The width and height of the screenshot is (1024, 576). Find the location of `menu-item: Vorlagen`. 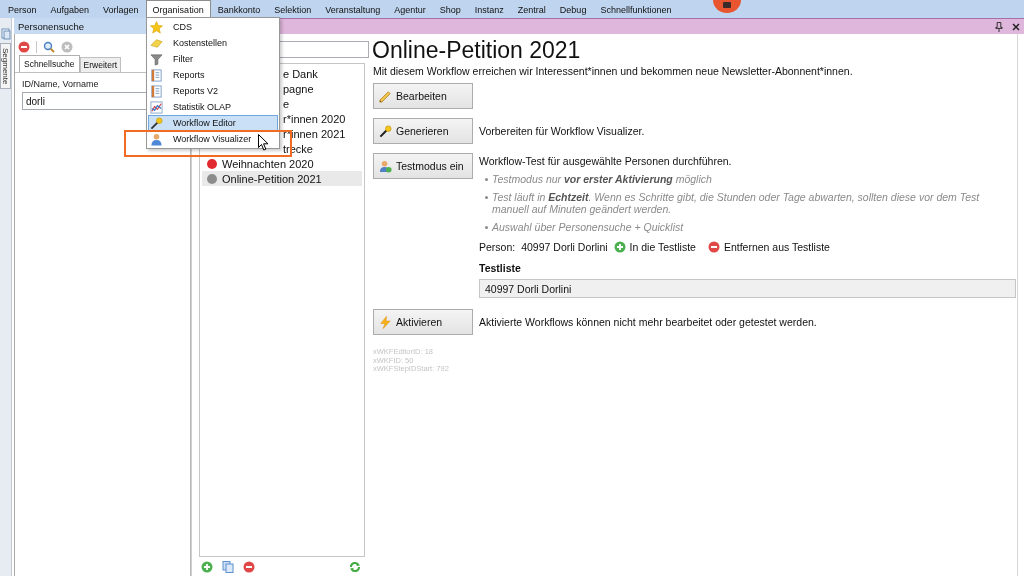

menu-item: Vorlagen is located at coordinates (121, 9).